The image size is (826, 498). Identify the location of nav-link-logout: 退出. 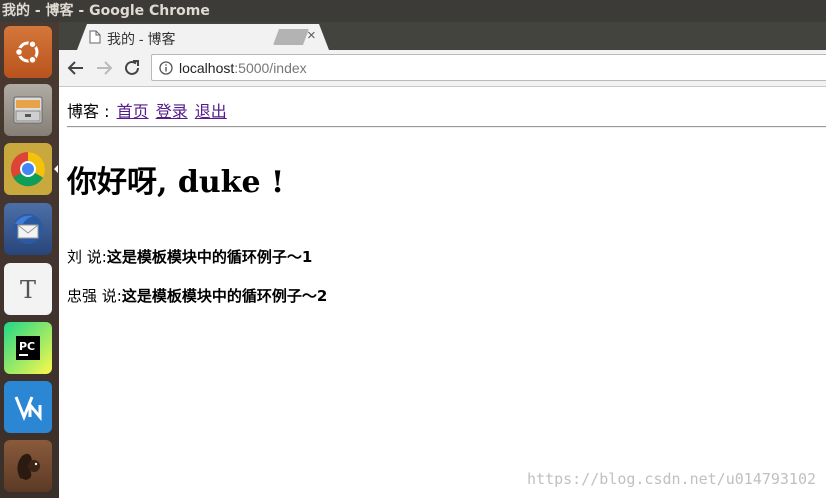
(211, 111).